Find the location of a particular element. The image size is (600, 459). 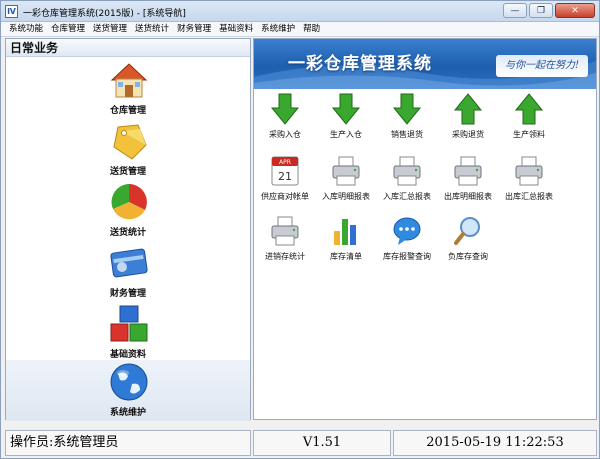

status-operator: 操作员:系统管理员 is located at coordinates (128, 443).